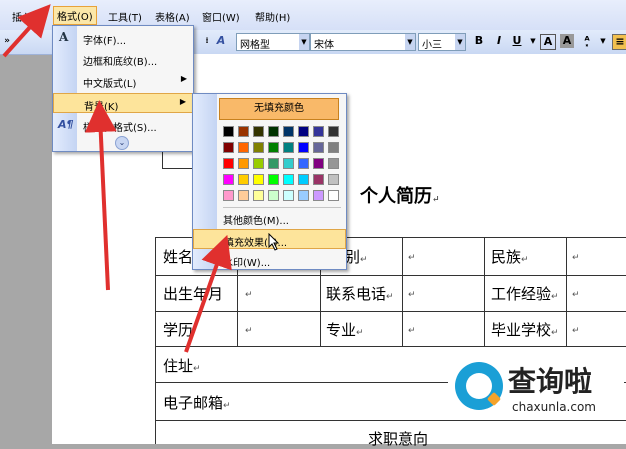 Image resolution: width=626 pixels, height=449 pixels. I want to click on search-logo-icon, so click(479, 386).